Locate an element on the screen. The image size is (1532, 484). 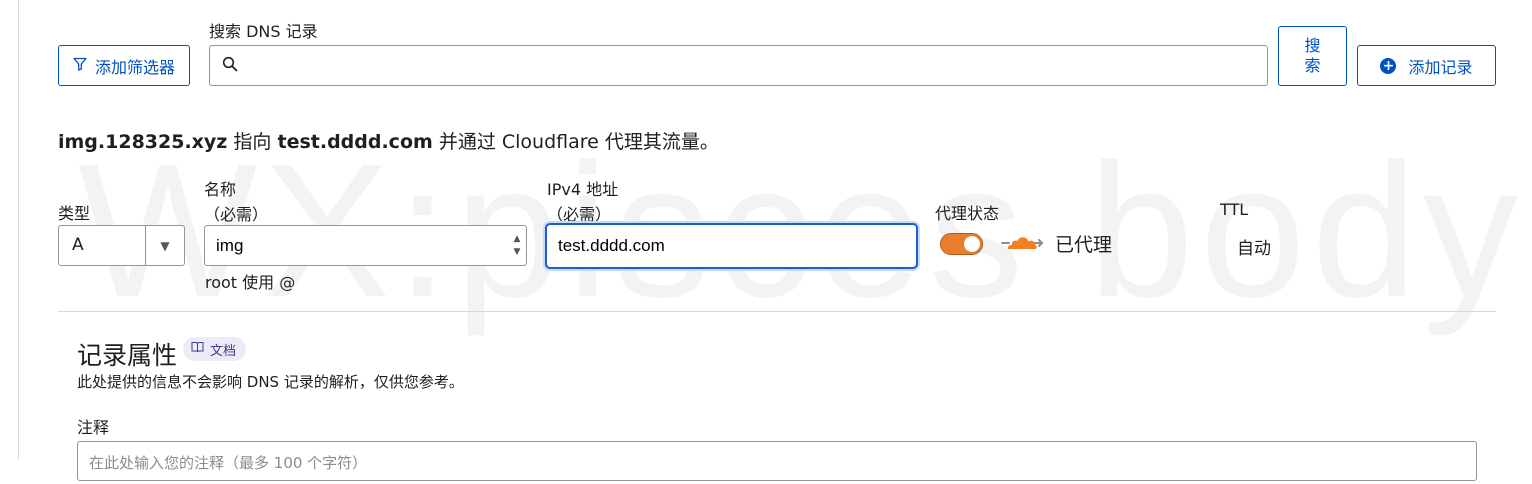
plus-circle-icon: + is located at coordinates (1388, 65).